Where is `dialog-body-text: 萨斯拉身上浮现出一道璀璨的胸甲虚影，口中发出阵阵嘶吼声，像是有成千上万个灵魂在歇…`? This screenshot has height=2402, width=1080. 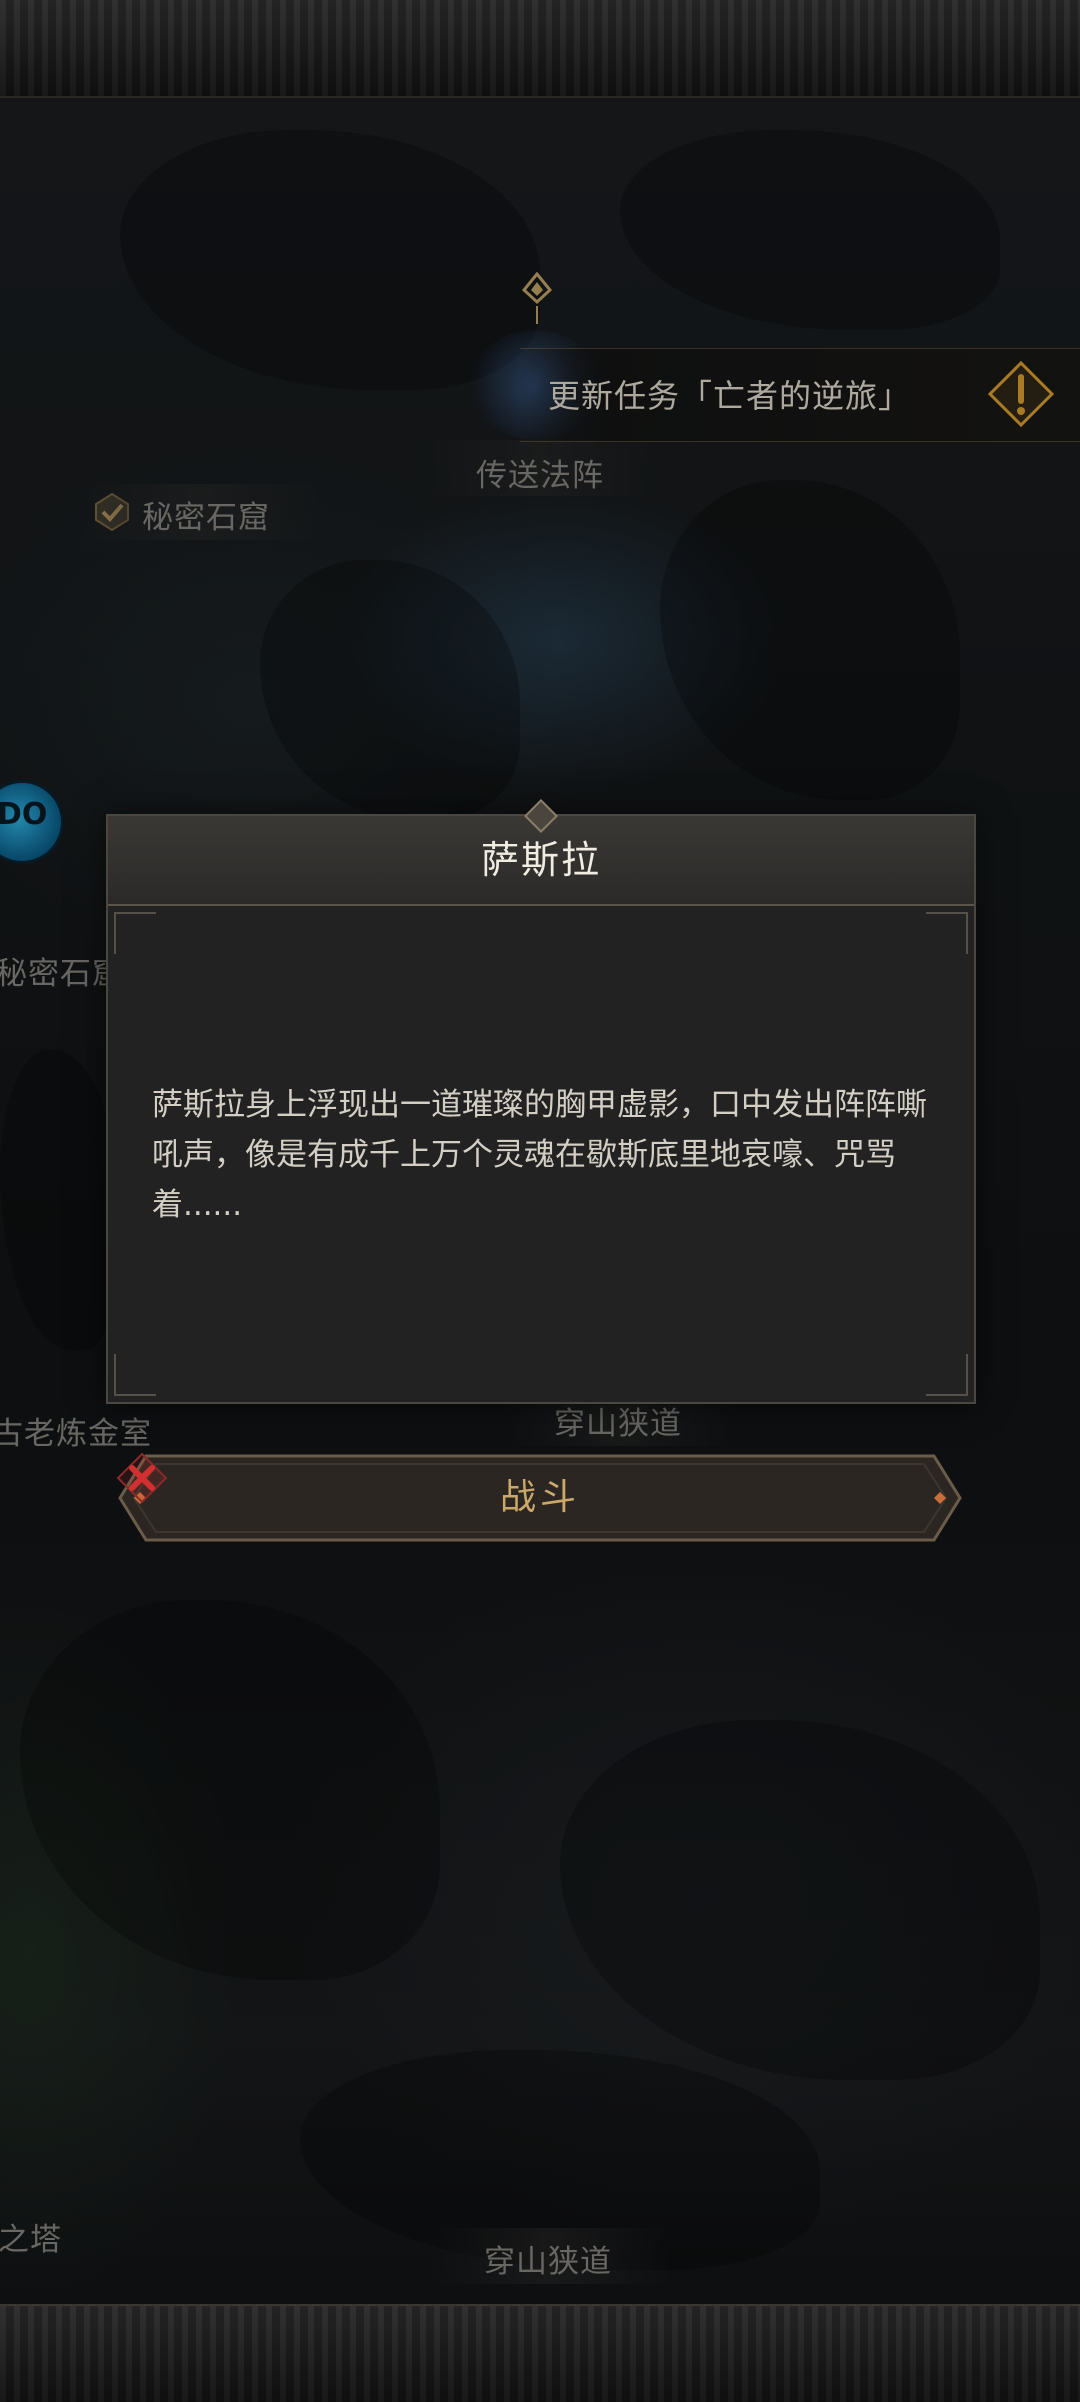
dialog-body-text: 萨斯拉身上浮现出一道璀璨的胸甲虚影，口中发出阵阵嘶吼声，像是有成千上万个灵魂在歇… is located at coordinates (539, 1155).